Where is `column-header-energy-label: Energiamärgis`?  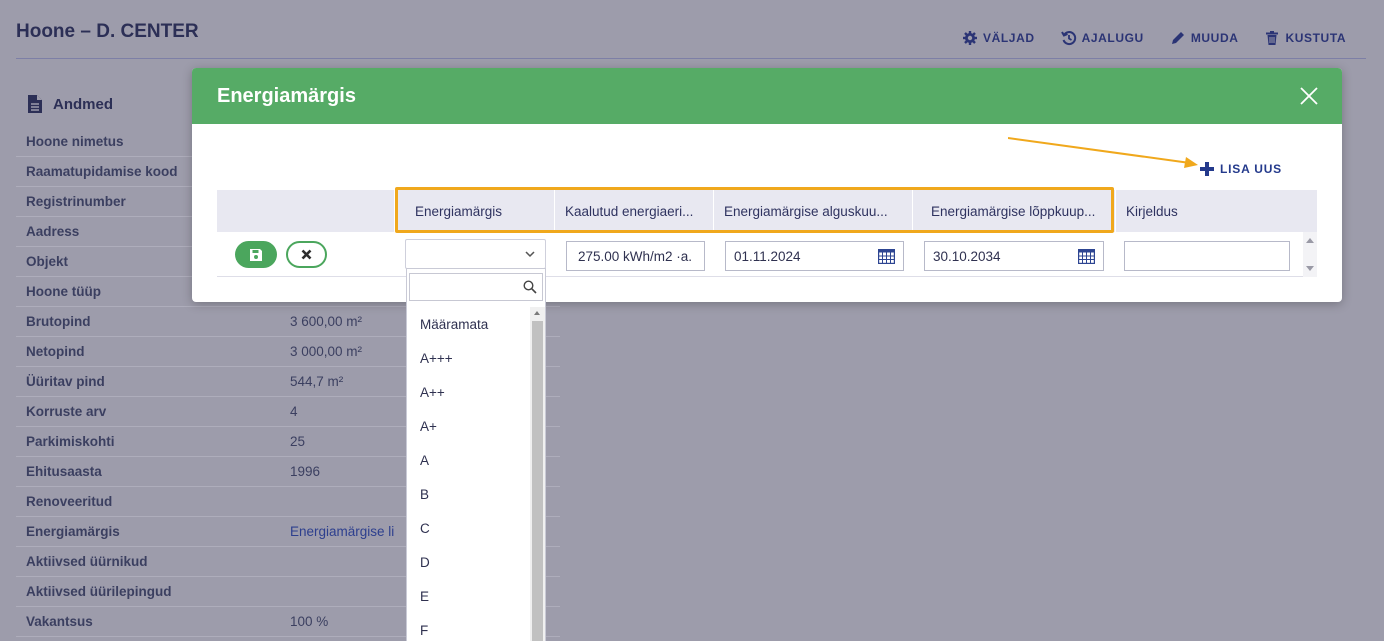 column-header-energy-label: Energiamärgis is located at coordinates (475, 211).